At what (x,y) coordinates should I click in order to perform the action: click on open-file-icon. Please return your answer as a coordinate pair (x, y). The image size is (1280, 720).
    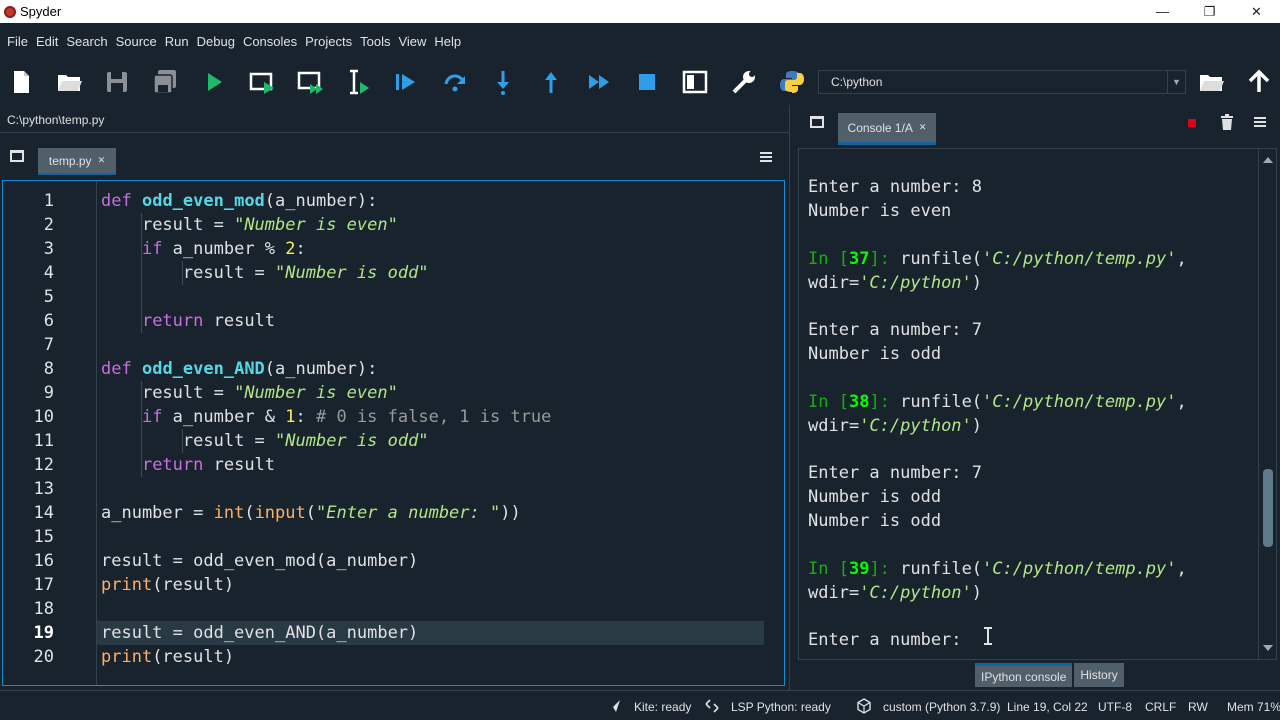
    Looking at the image, I should click on (69, 82).